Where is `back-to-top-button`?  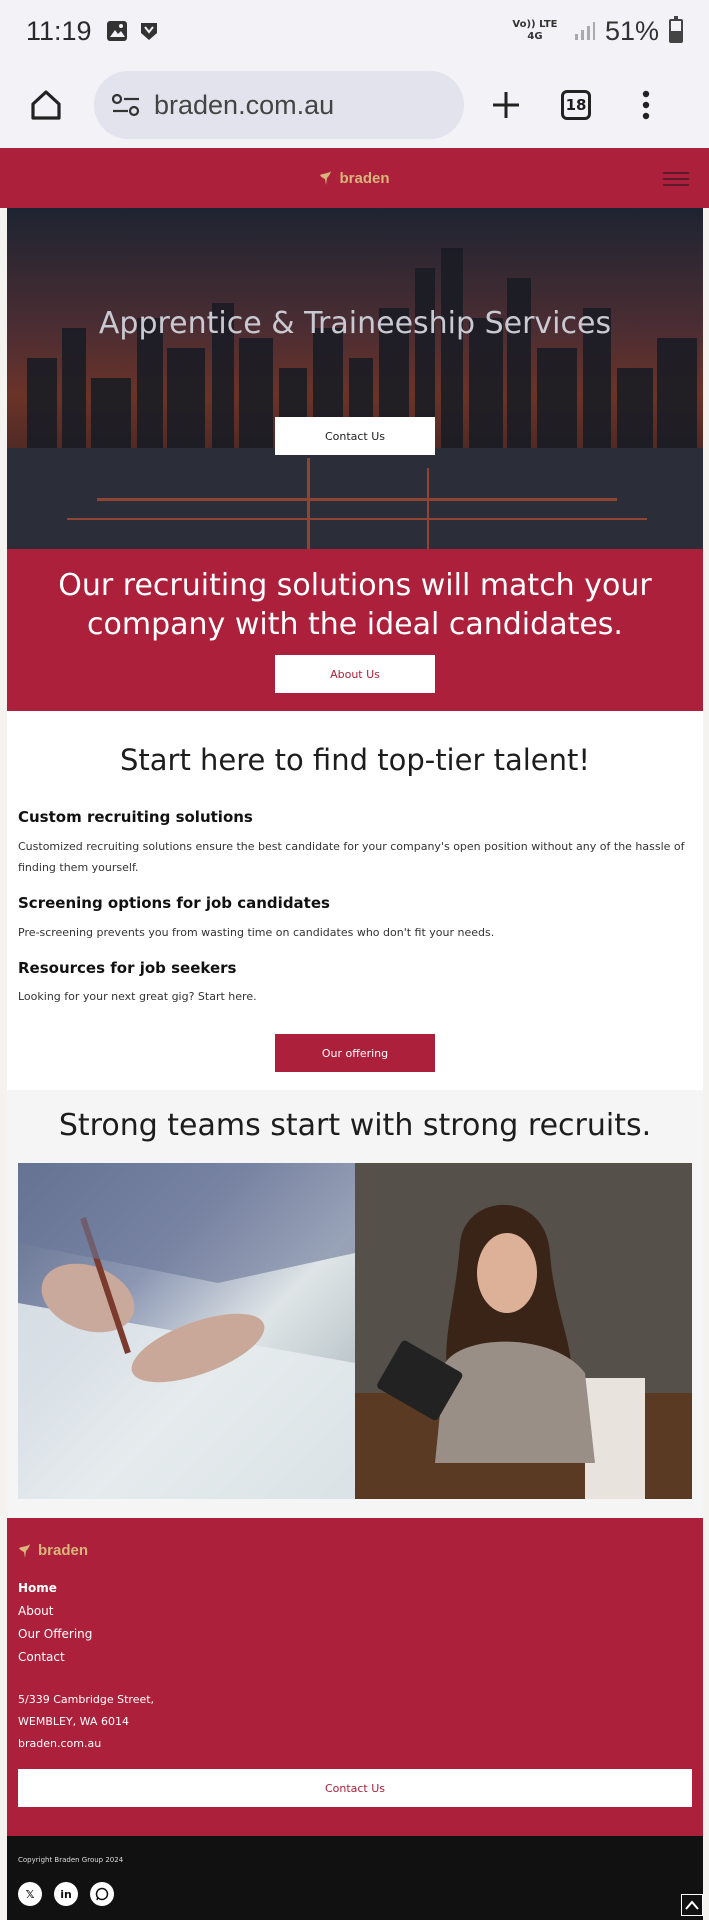 back-to-top-button is located at coordinates (692, 1905).